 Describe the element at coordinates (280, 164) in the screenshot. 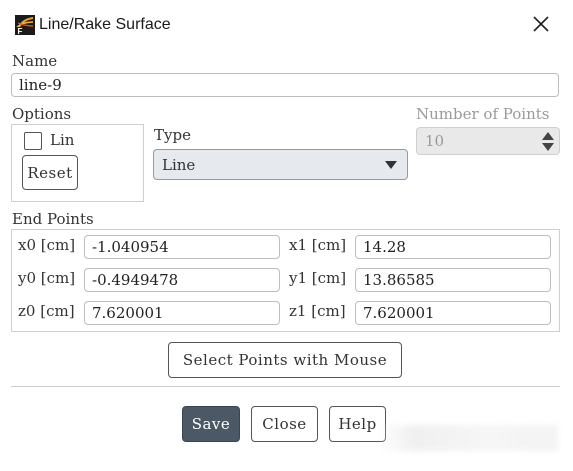

I see `type-select: Line` at that location.